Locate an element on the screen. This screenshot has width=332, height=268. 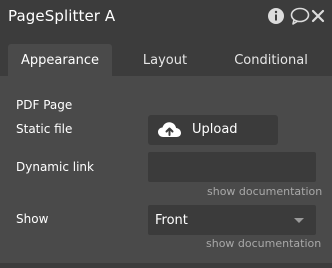
info-icon is located at coordinates (277, 17).